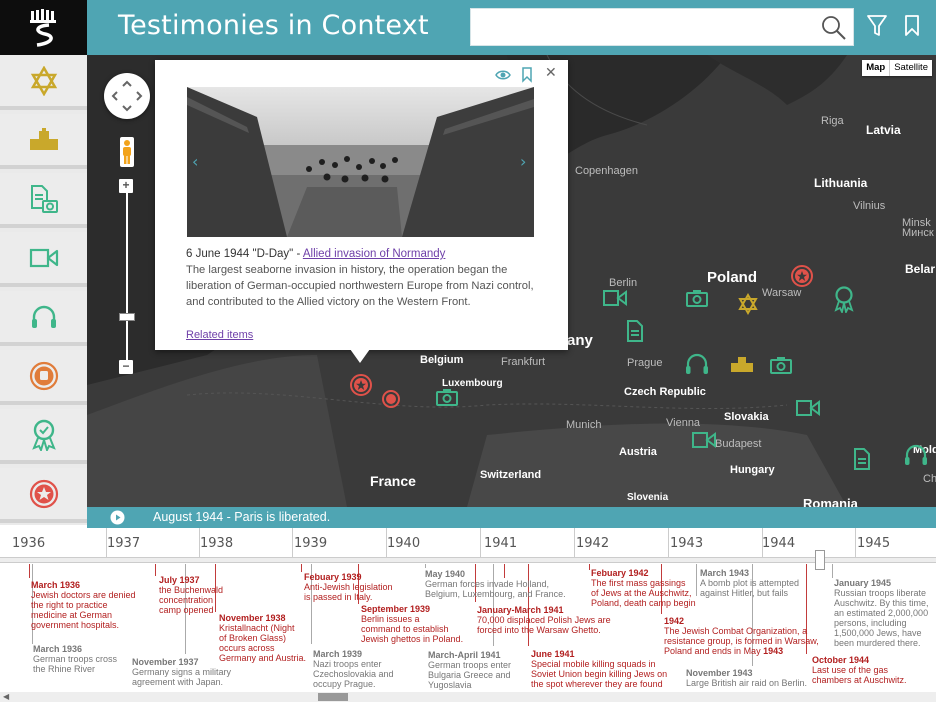 The width and height of the screenshot is (936, 702). Describe the element at coordinates (832, 121) in the screenshot. I see `map-label-riga: Riga` at that location.